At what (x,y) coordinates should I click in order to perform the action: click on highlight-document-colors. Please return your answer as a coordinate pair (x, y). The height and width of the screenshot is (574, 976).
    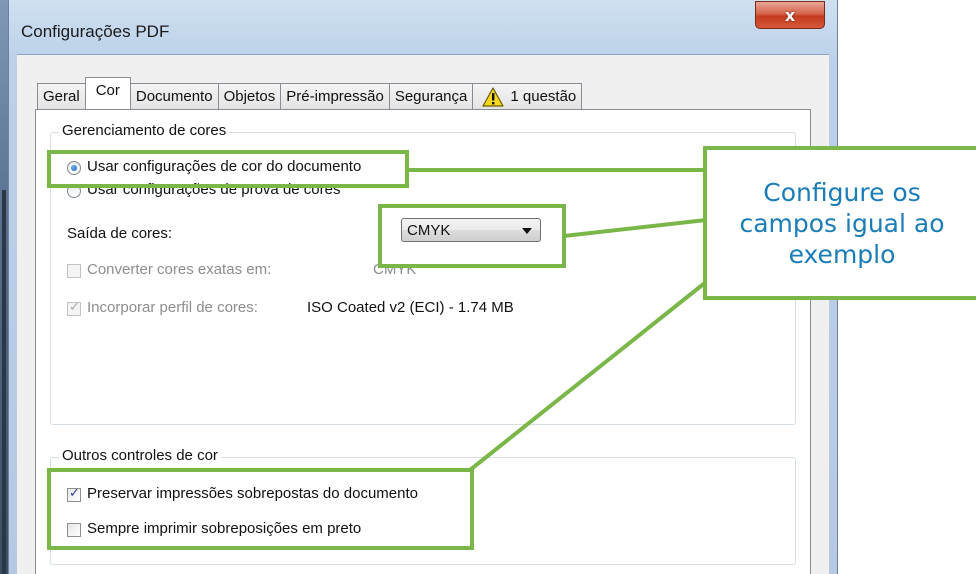
    Looking at the image, I should click on (228, 169).